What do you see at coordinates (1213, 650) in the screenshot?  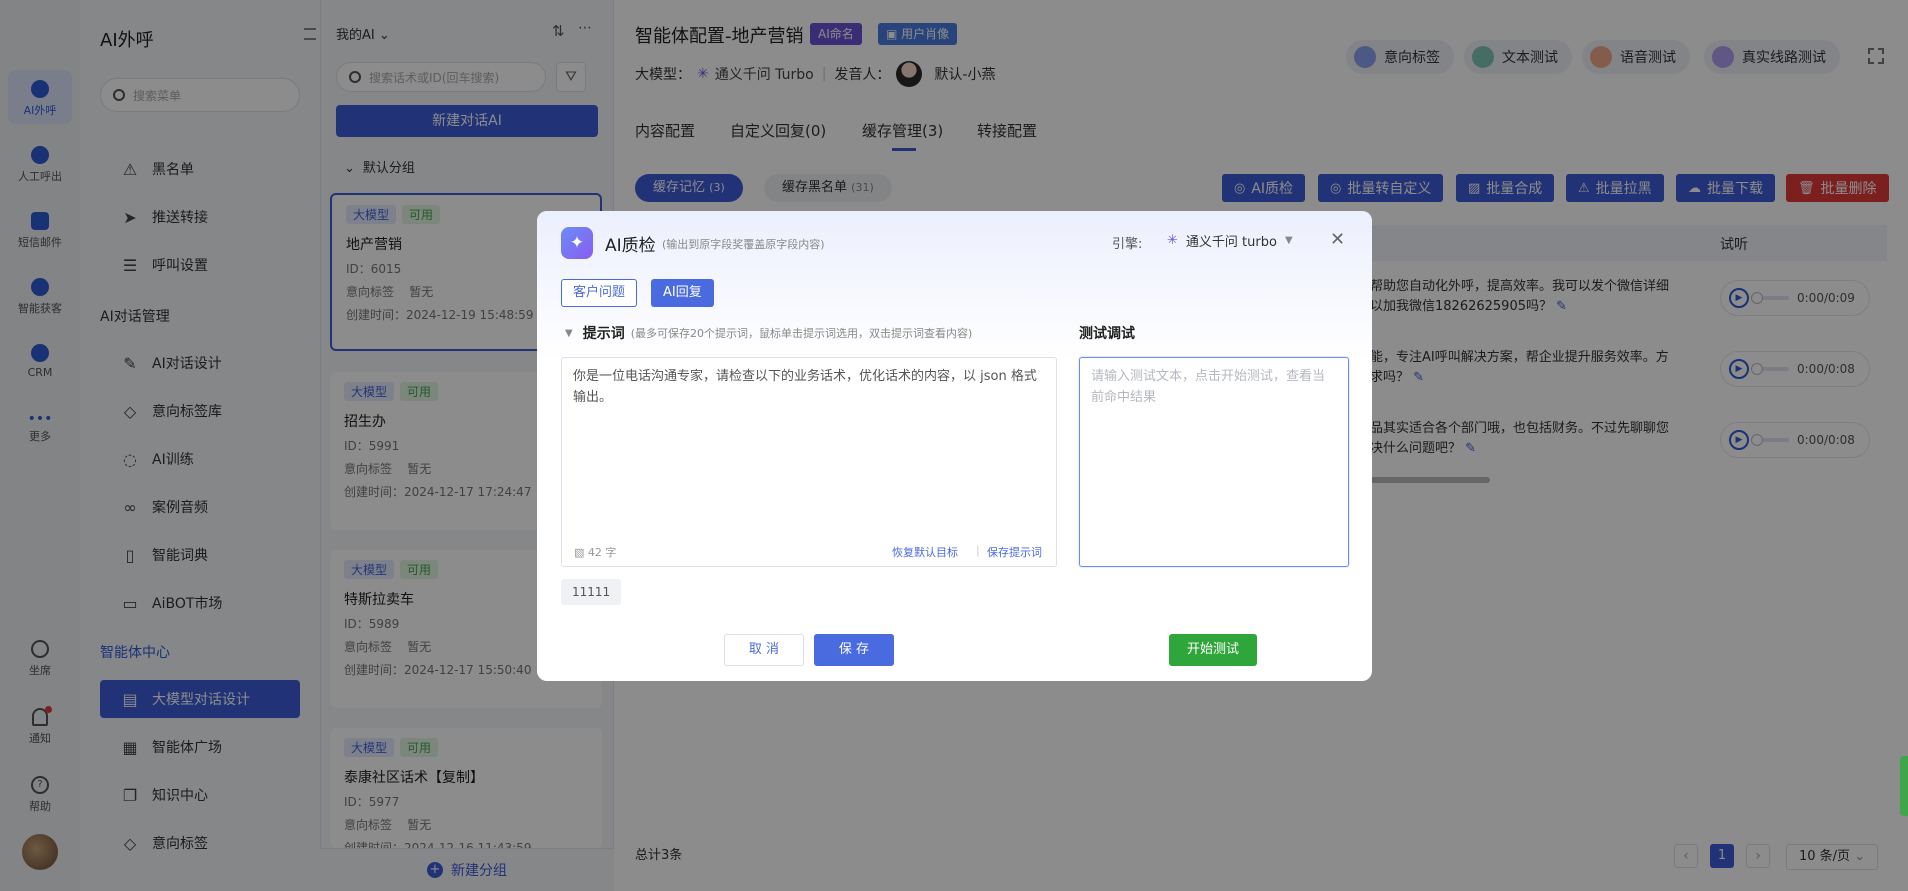 I see `start-test-button: 开始测试` at bounding box center [1213, 650].